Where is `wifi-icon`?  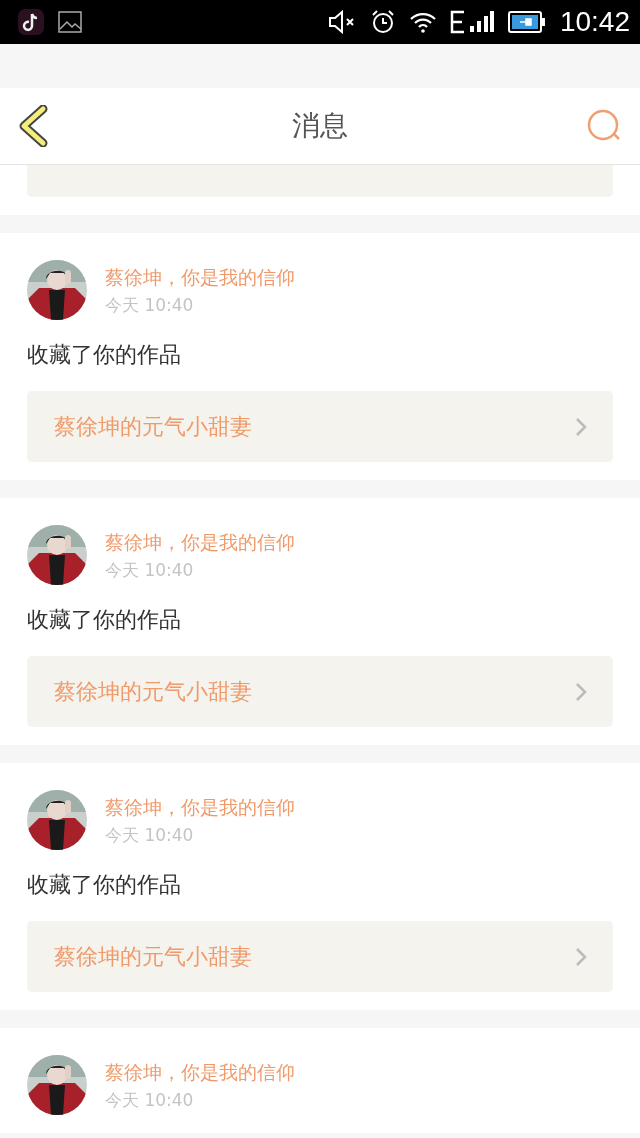
wifi-icon is located at coordinates (422, 22).